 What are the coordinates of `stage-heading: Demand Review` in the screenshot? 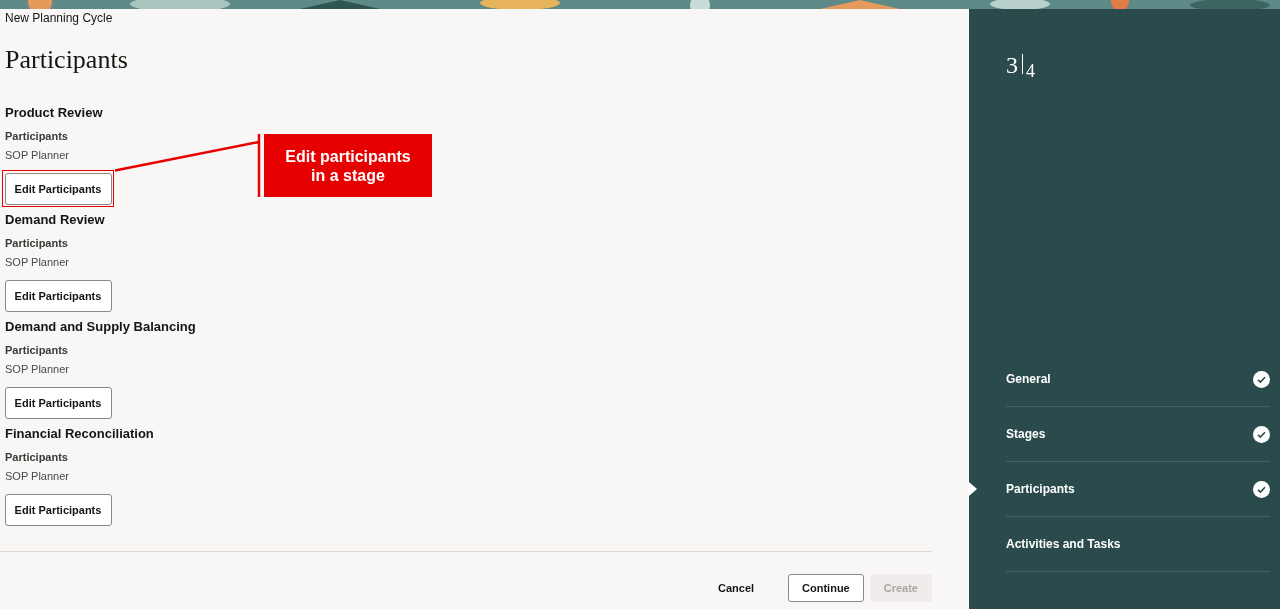 It's located at (55, 220).